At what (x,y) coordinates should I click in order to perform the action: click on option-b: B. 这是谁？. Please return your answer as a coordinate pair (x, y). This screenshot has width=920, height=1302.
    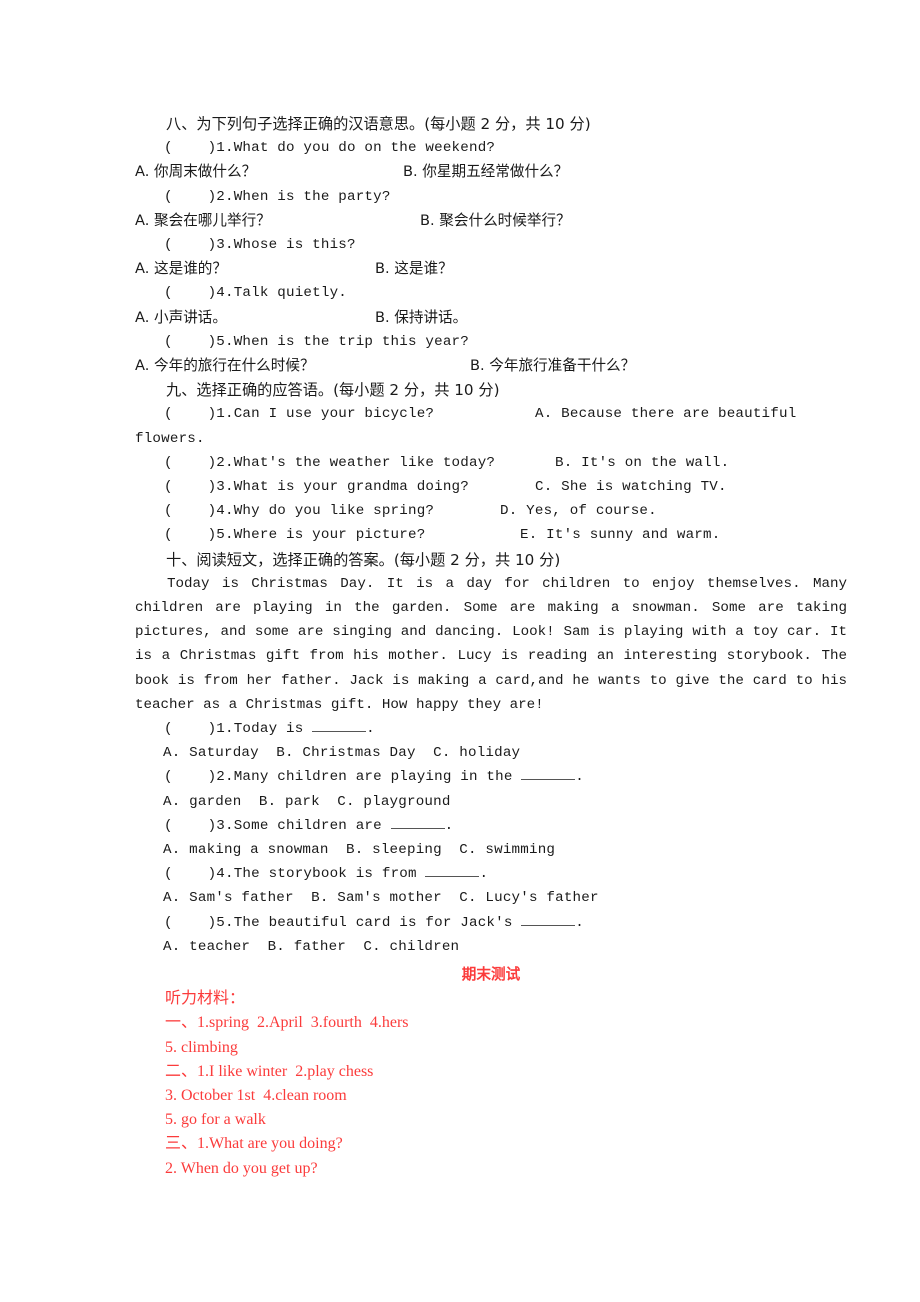
    Looking at the image, I should click on (414, 269).